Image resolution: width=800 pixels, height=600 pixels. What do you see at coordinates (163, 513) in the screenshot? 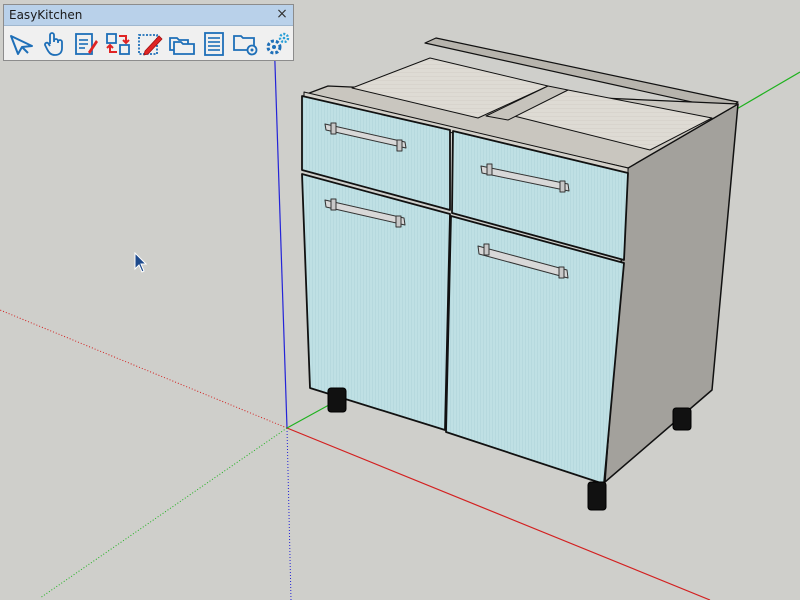
I see `green-axis-dotted` at bounding box center [163, 513].